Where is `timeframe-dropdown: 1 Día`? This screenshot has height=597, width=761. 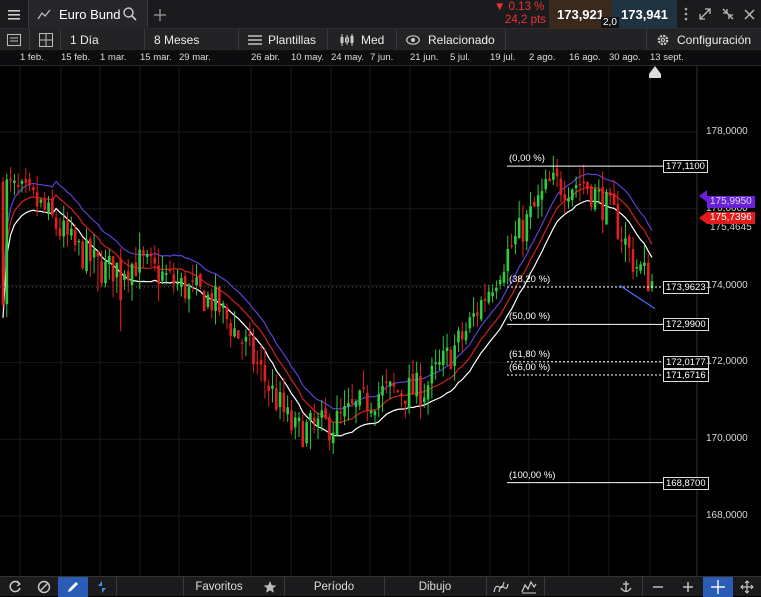 timeframe-dropdown: 1 Día is located at coordinates (84, 40).